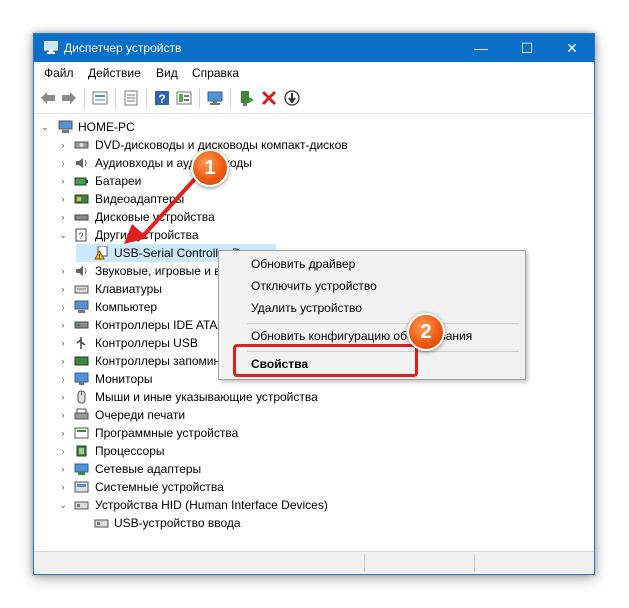 The image size is (629, 608). I want to click on step-badge-2: 2, so click(426, 332).